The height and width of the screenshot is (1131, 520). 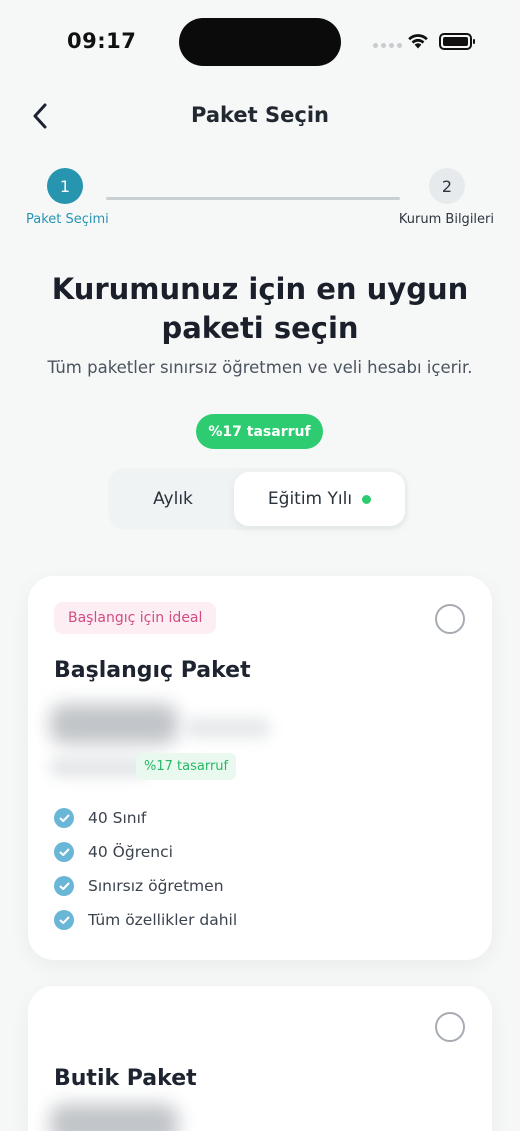 I want to click on feature-item: Tüm özellikler dahil, so click(x=145, y=920).